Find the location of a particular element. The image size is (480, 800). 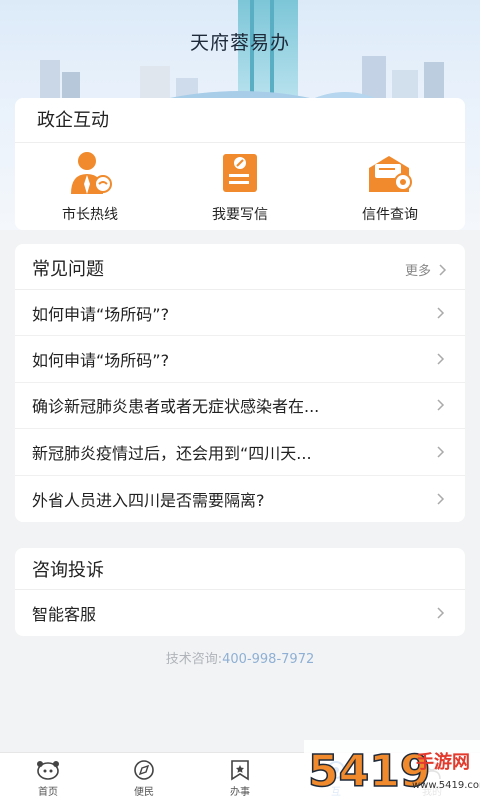

write-letter-label: 我要写信 is located at coordinates (240, 215).